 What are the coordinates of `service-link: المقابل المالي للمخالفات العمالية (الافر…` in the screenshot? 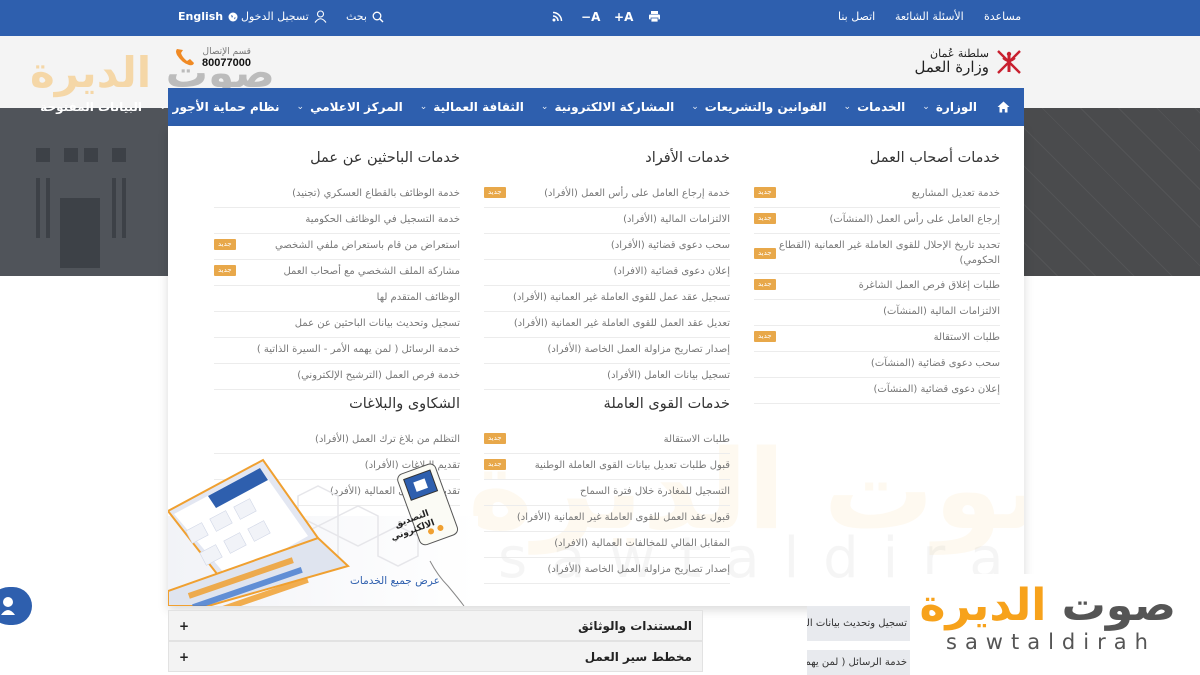 It's located at (607, 545).